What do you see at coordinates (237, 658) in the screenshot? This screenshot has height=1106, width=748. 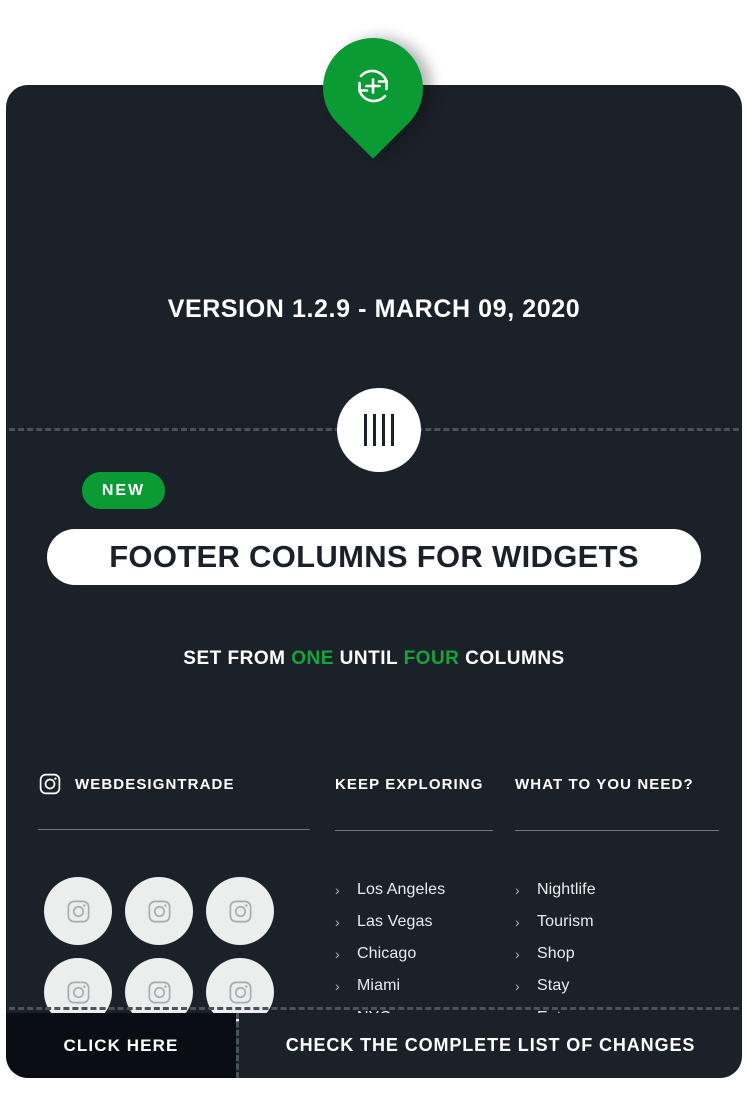 I see `subtitle-part-1: SET FROM` at bounding box center [237, 658].